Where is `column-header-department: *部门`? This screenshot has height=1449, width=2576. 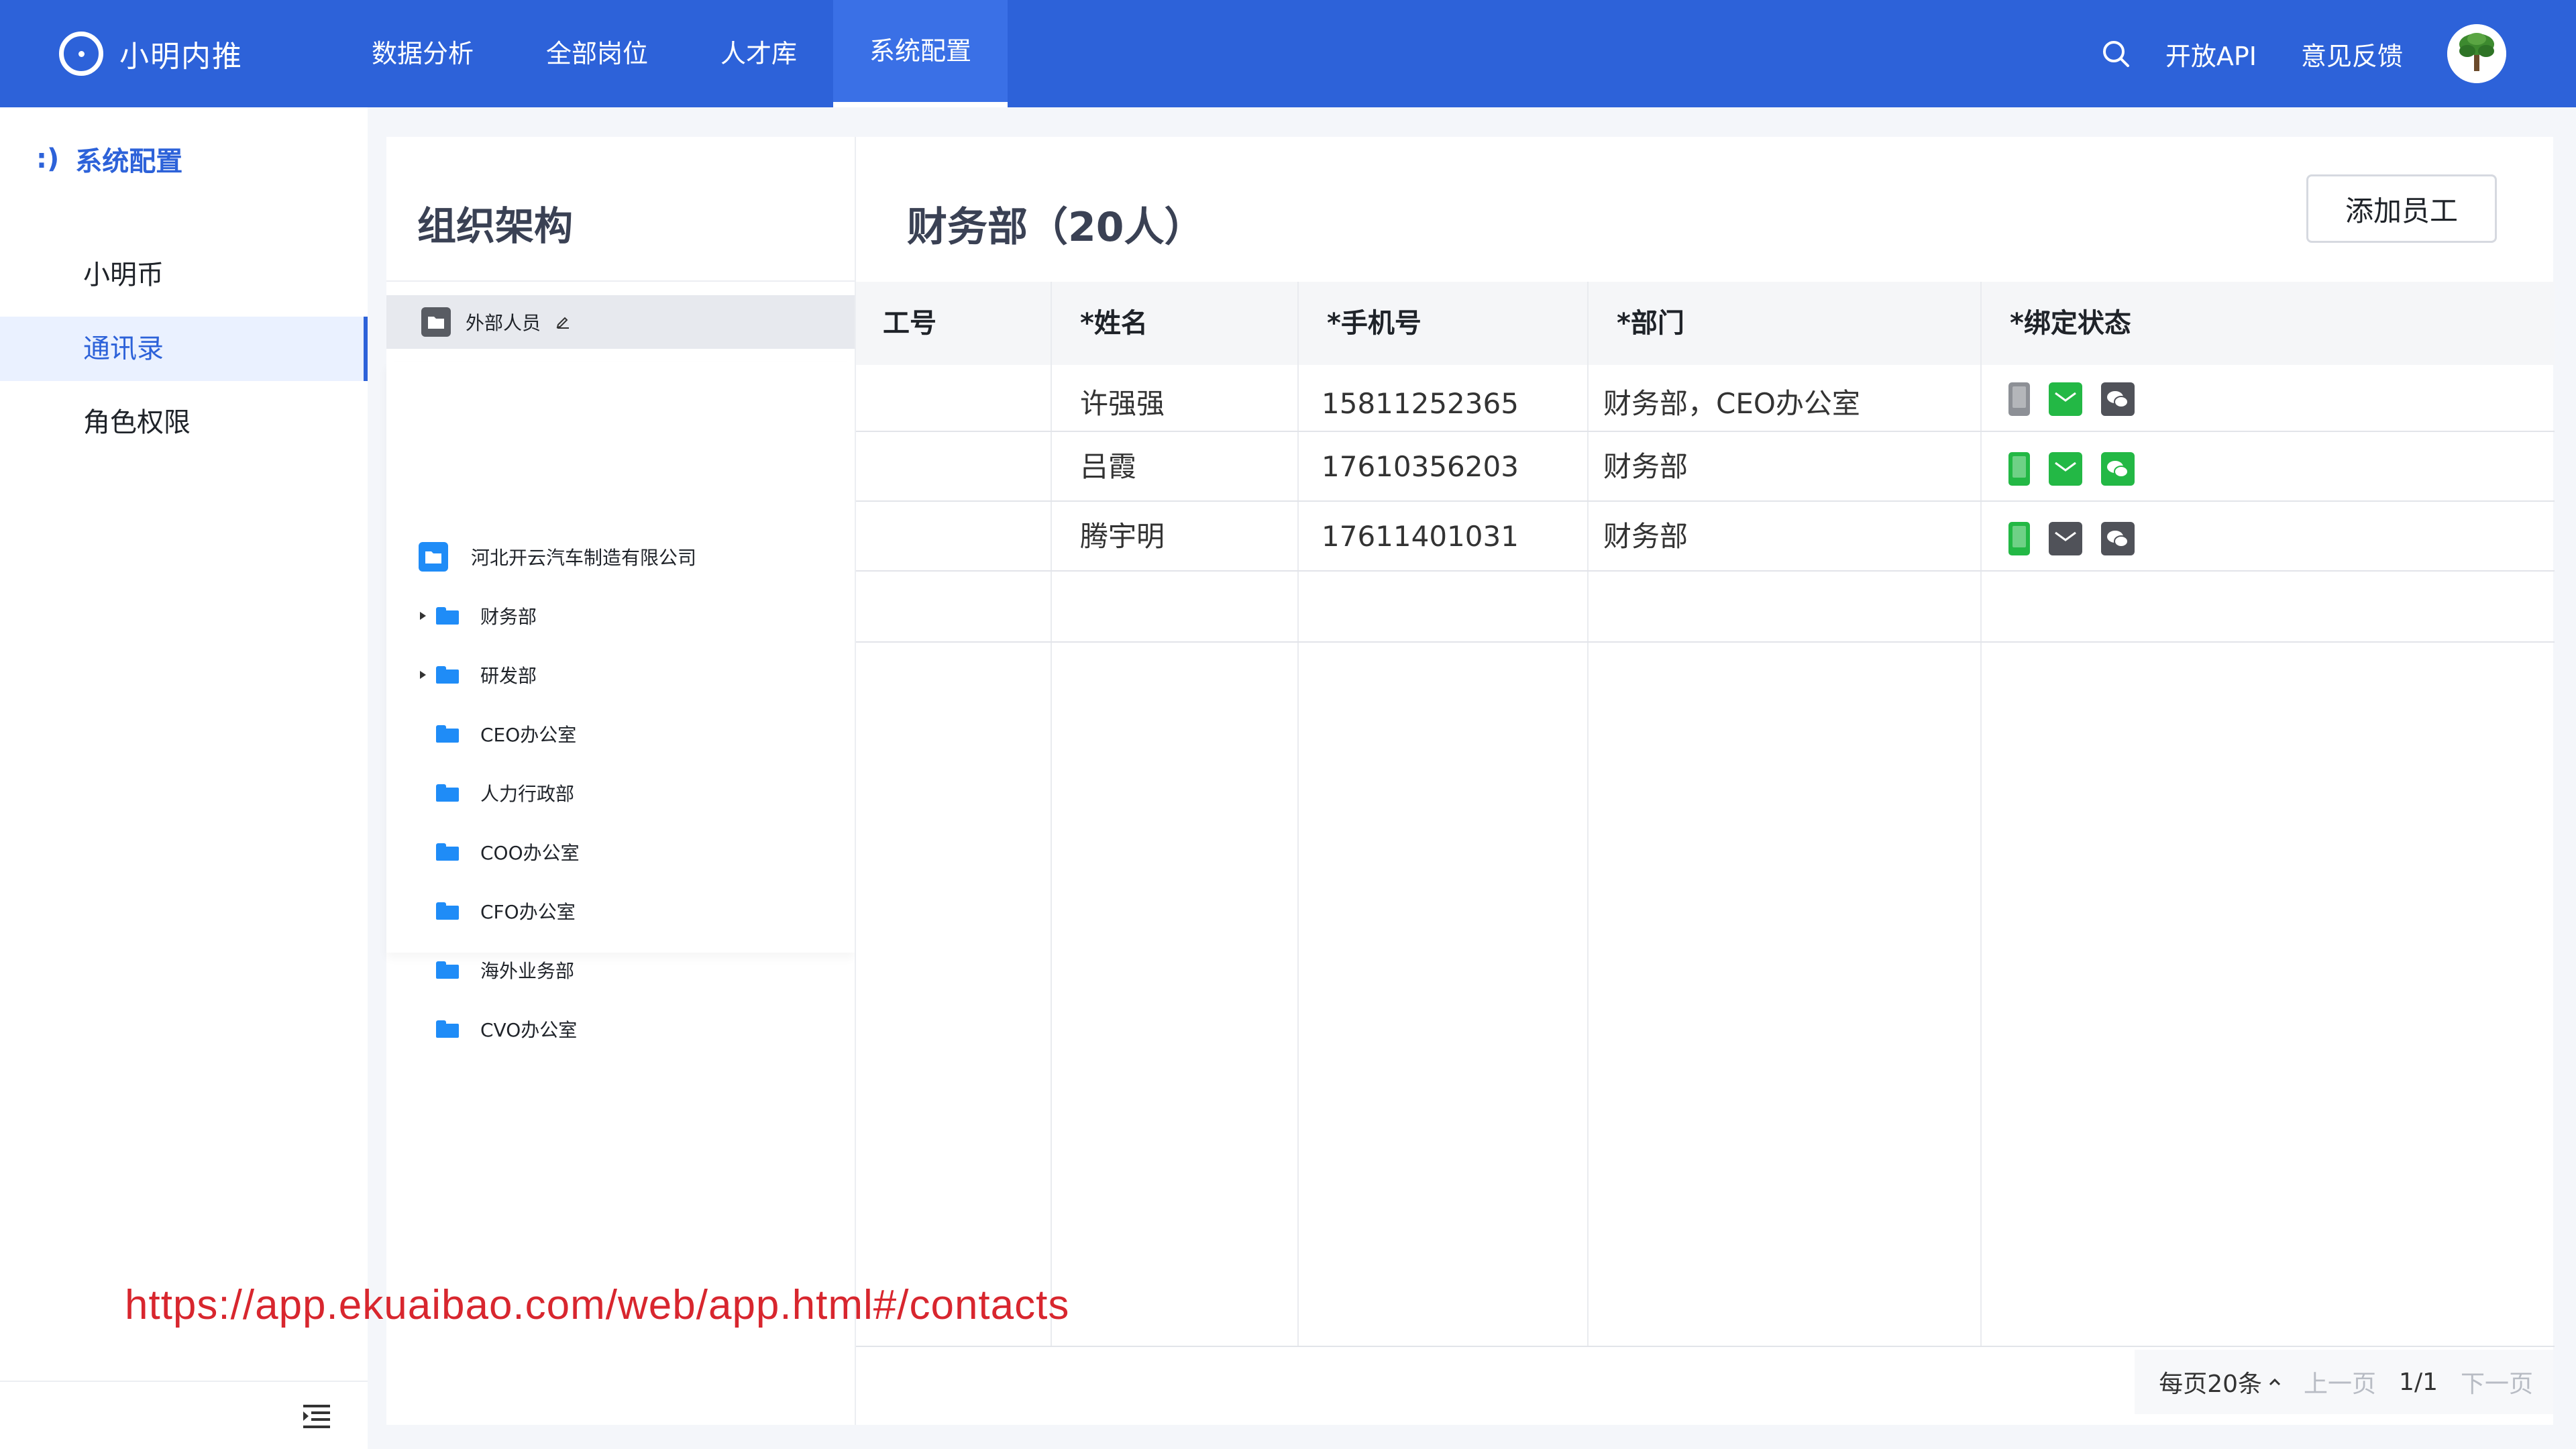 column-header-department: *部门 is located at coordinates (1650, 323).